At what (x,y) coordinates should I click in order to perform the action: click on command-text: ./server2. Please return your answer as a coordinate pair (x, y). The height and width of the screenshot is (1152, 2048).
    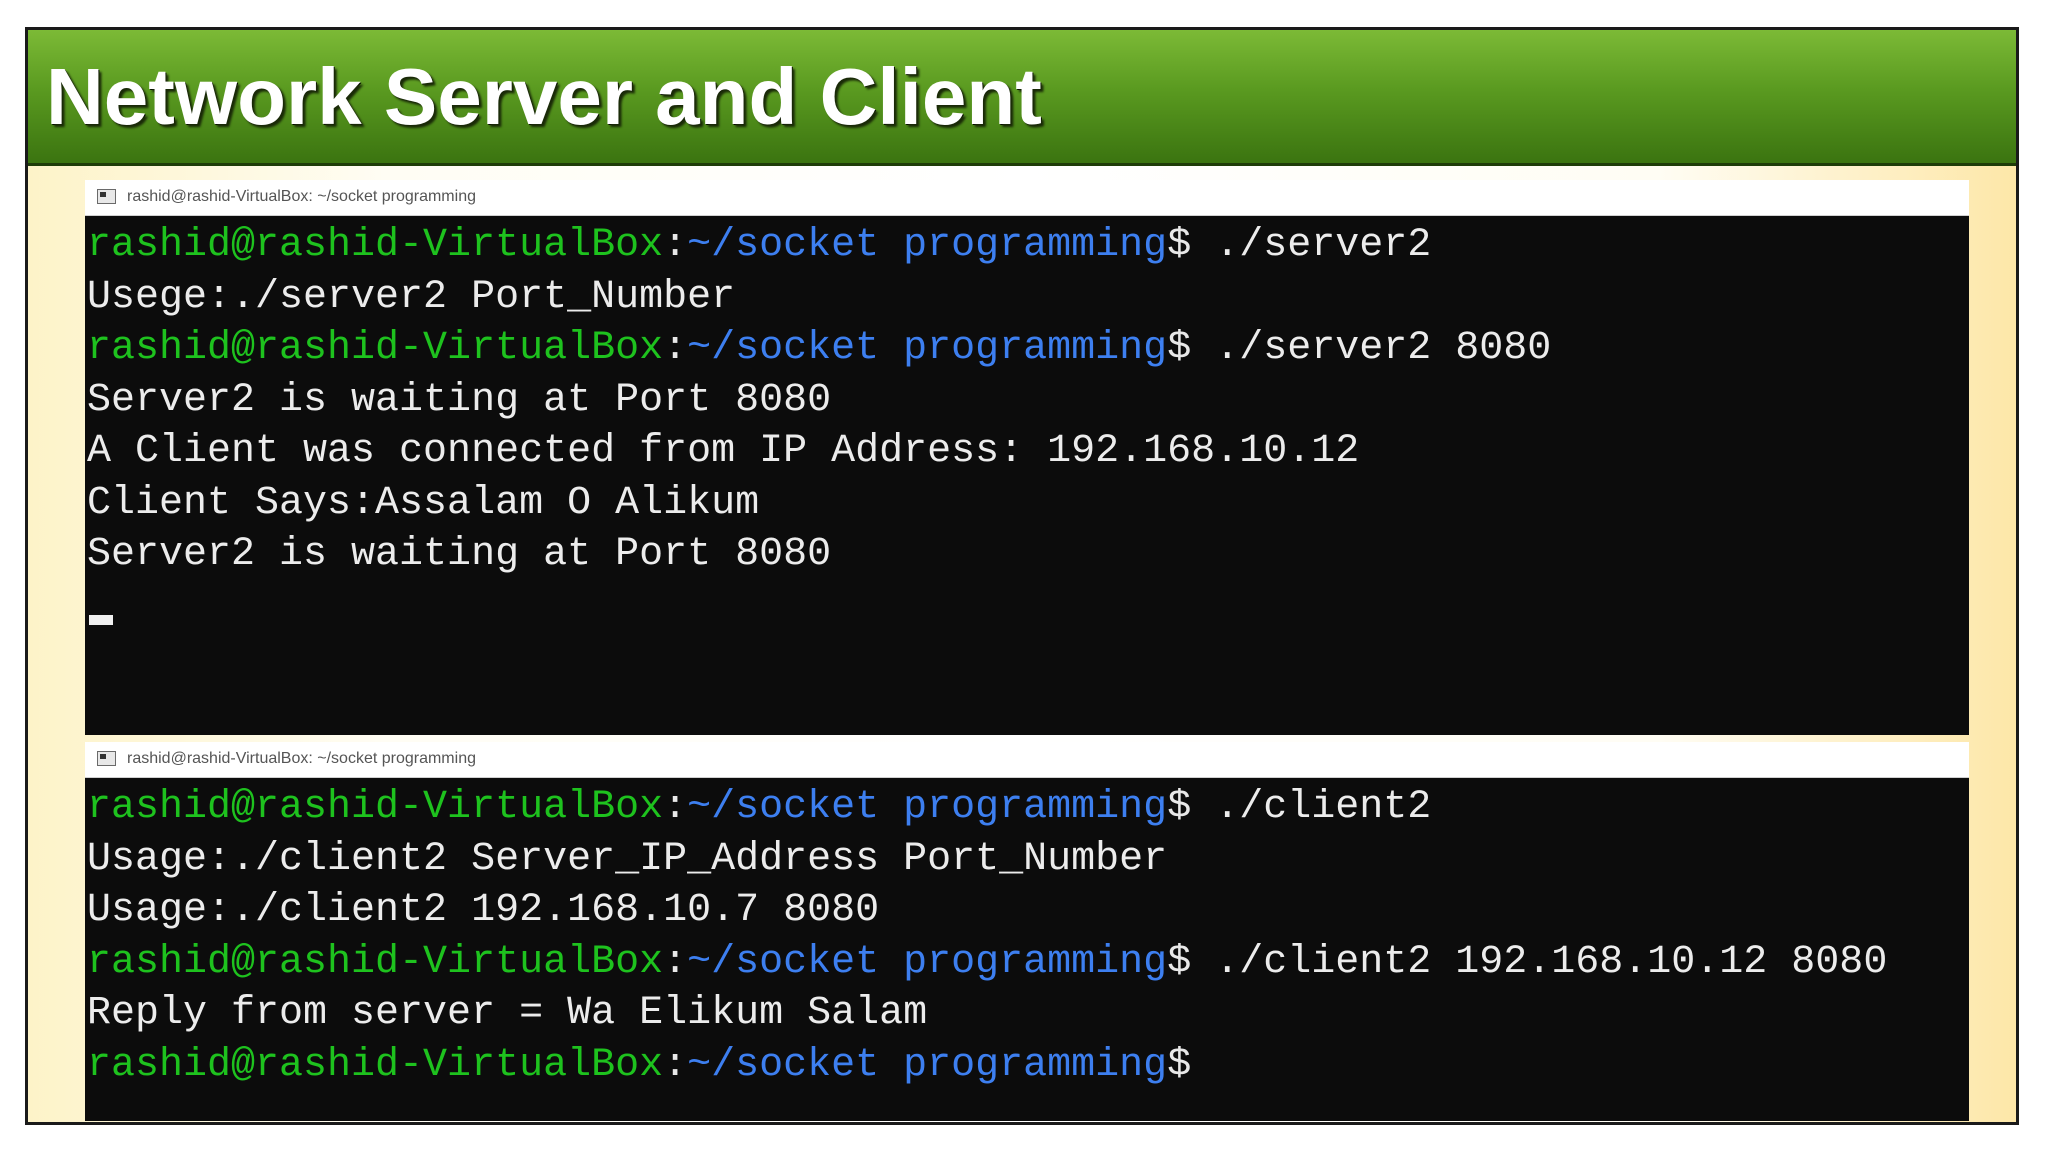
    Looking at the image, I should click on (1311, 245).